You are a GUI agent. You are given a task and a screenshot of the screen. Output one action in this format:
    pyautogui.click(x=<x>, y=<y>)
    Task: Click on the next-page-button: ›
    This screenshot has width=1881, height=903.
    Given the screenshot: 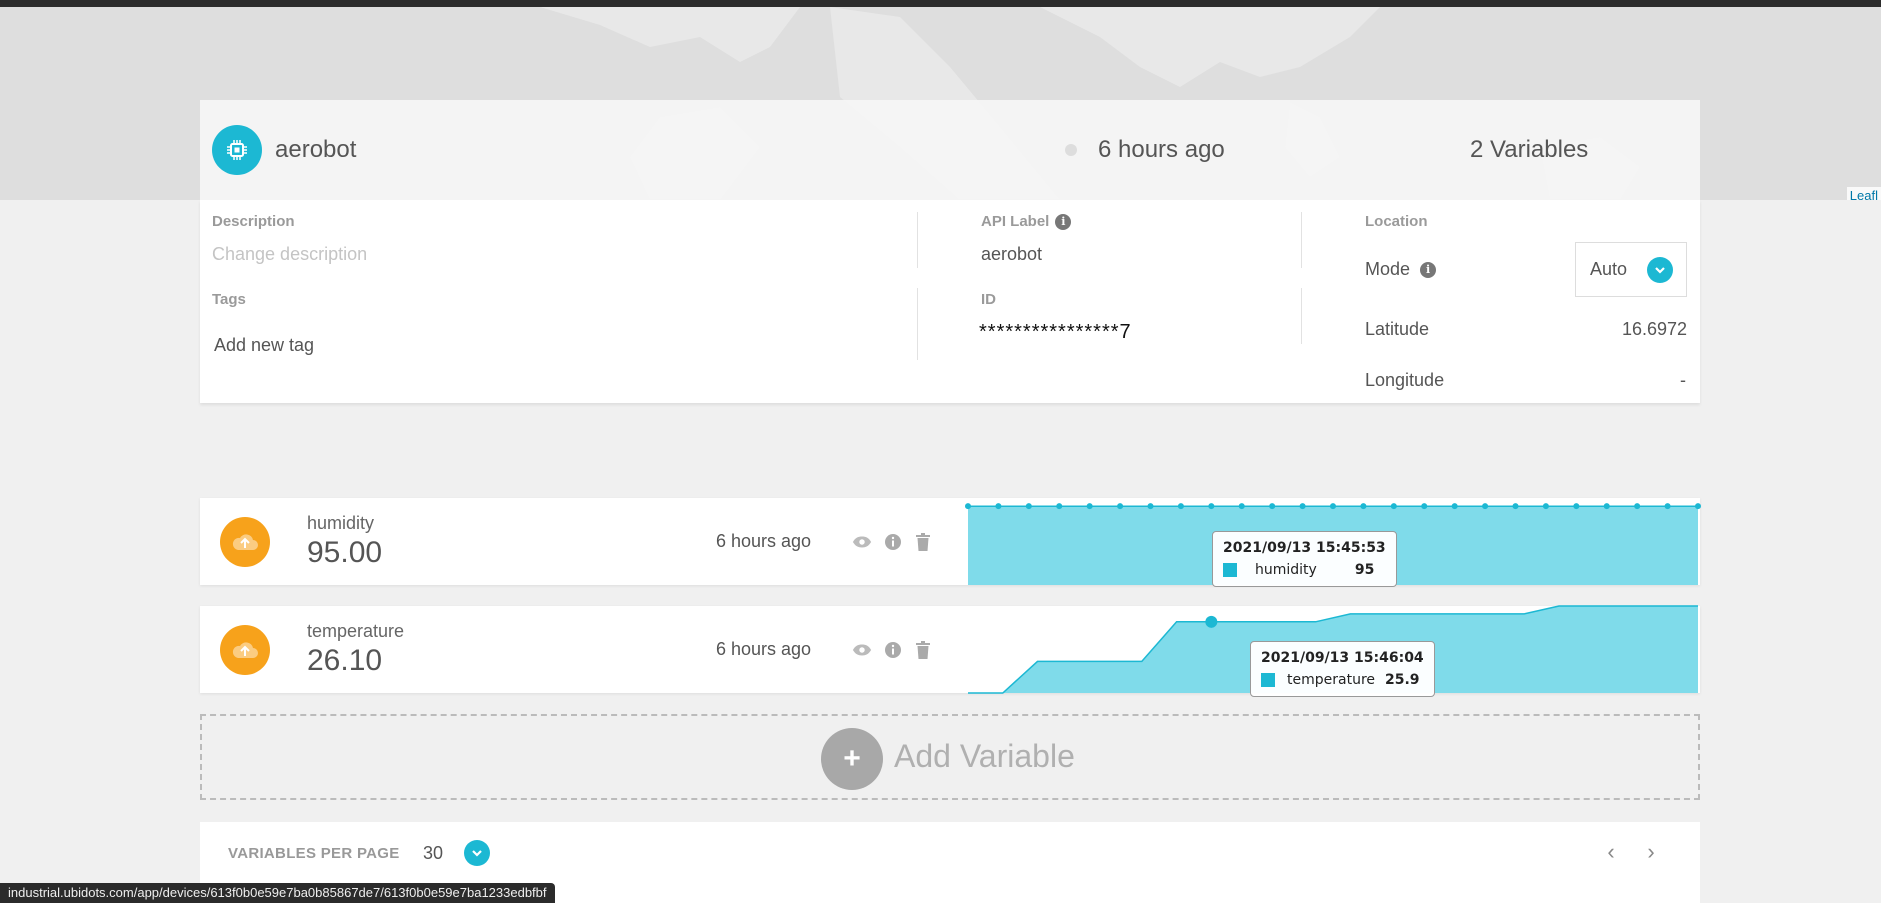 What is the action you would take?
    pyautogui.click(x=1651, y=852)
    